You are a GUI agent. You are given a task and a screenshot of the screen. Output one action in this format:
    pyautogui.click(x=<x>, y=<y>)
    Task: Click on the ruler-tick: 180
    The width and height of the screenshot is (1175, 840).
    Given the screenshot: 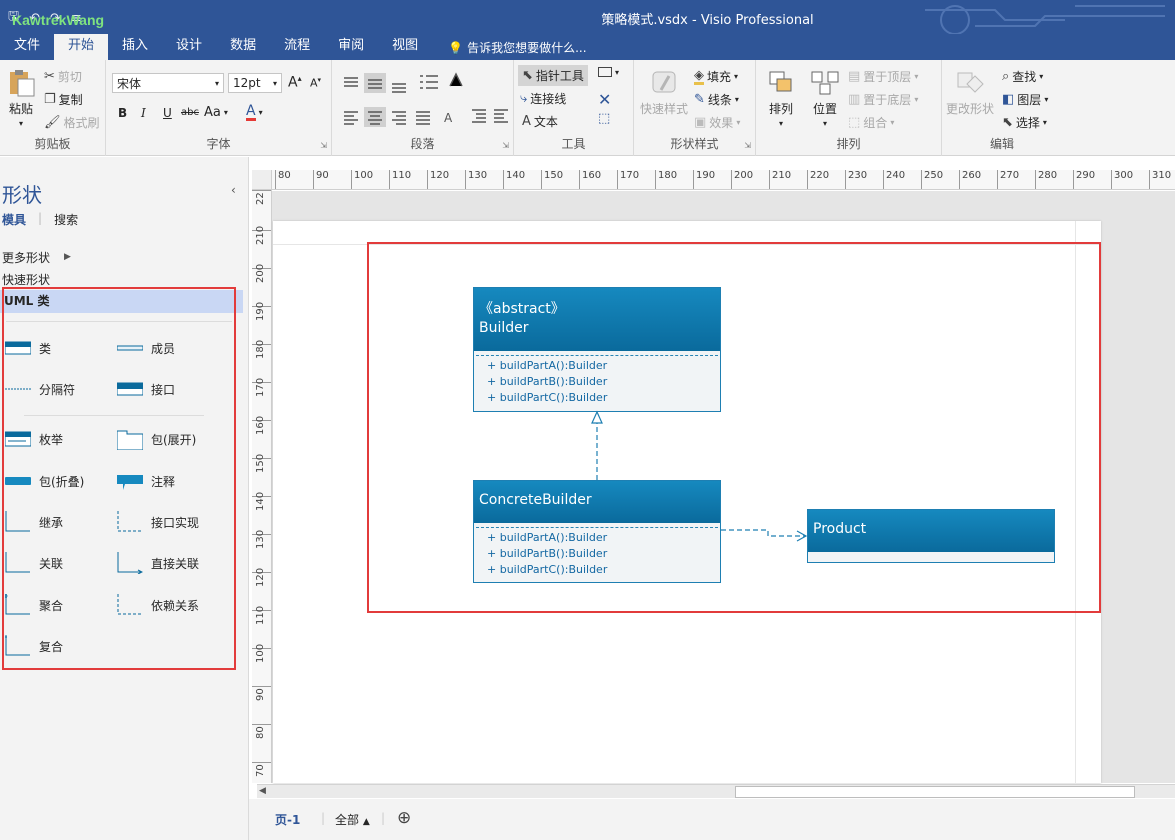 What is the action you would take?
    pyautogui.click(x=261, y=349)
    